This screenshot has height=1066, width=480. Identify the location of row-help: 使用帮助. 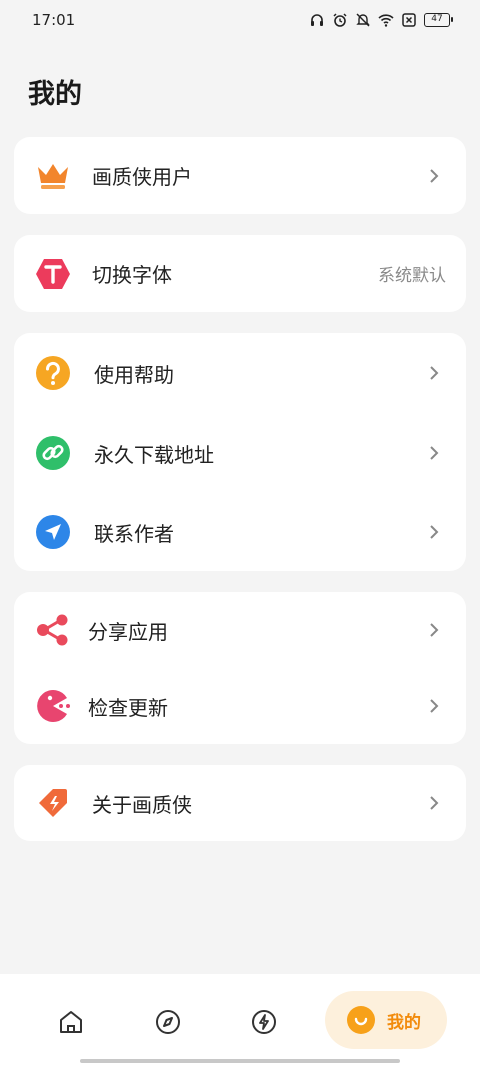
(240, 373).